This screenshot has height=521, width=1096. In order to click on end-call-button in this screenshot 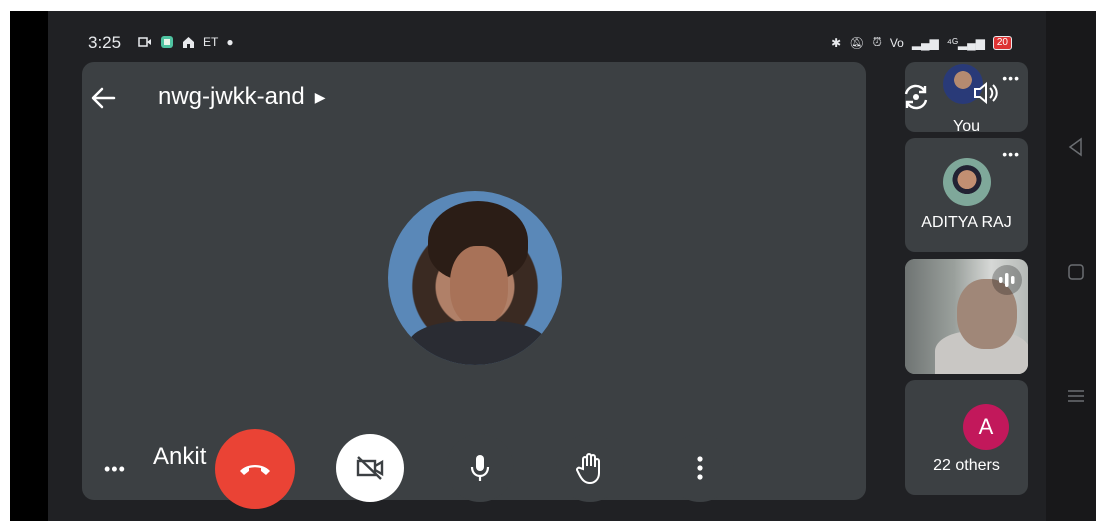, I will do `click(255, 469)`.